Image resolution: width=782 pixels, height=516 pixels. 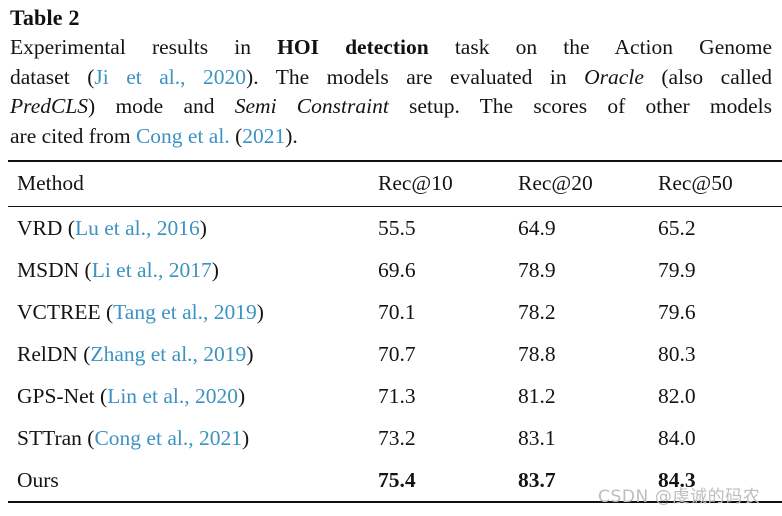 What do you see at coordinates (168, 438) in the screenshot?
I see `citation-link: Cong et al., 2021` at bounding box center [168, 438].